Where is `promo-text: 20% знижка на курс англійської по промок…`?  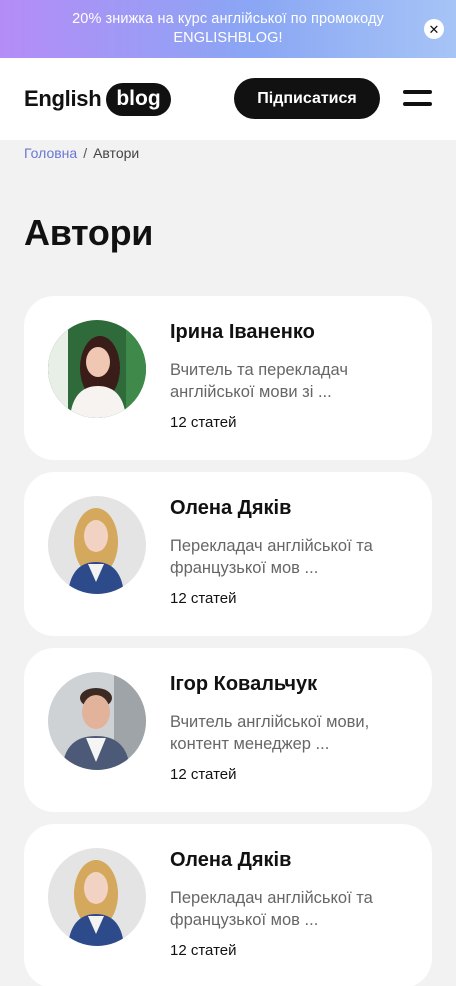 promo-text: 20% знижка на курс англійської по промок… is located at coordinates (228, 28).